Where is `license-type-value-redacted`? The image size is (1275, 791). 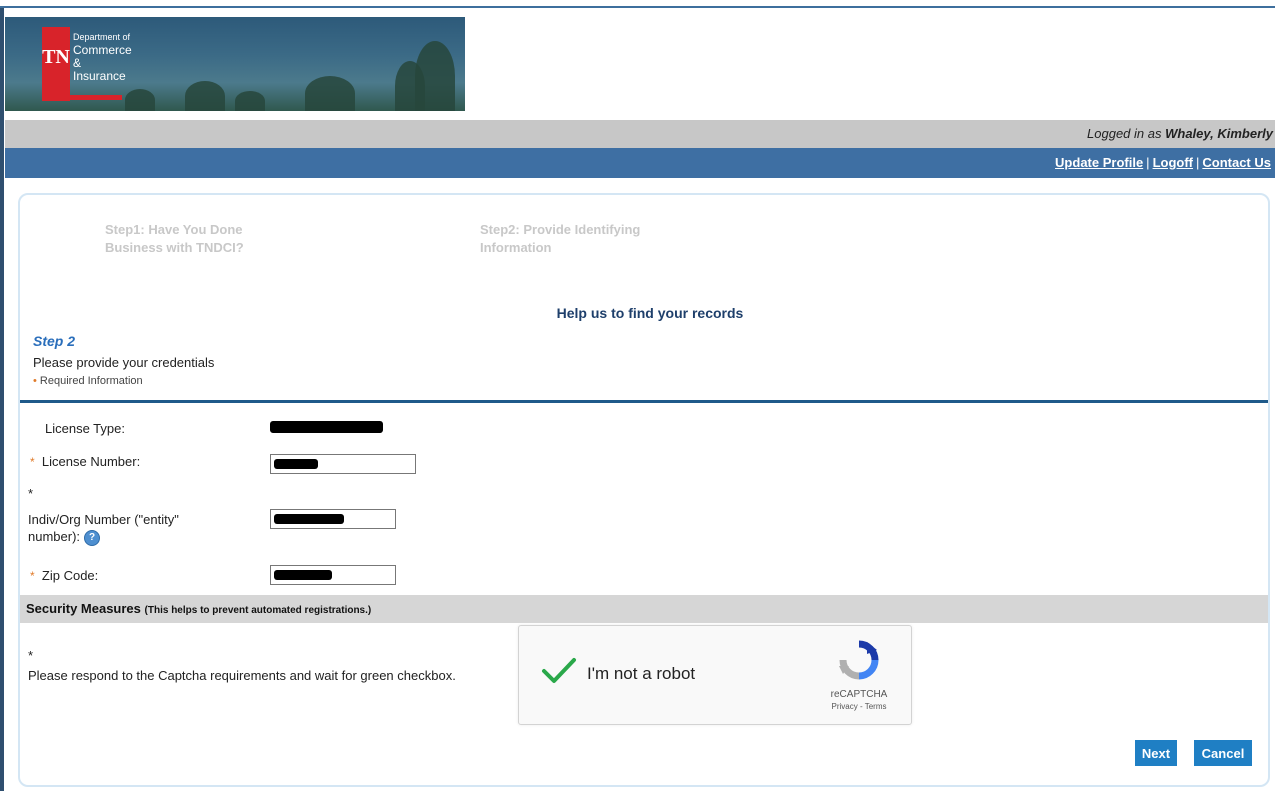 license-type-value-redacted is located at coordinates (326, 427).